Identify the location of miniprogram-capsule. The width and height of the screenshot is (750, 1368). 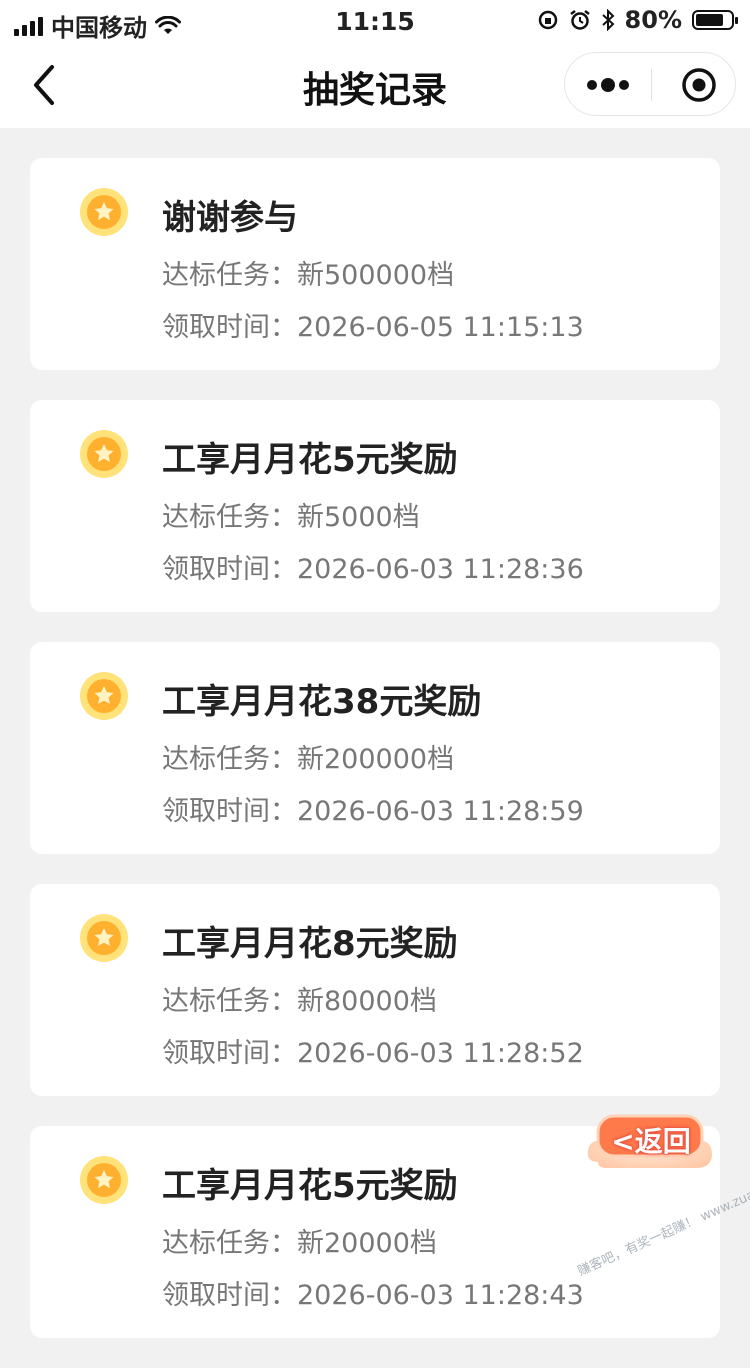
(650, 84).